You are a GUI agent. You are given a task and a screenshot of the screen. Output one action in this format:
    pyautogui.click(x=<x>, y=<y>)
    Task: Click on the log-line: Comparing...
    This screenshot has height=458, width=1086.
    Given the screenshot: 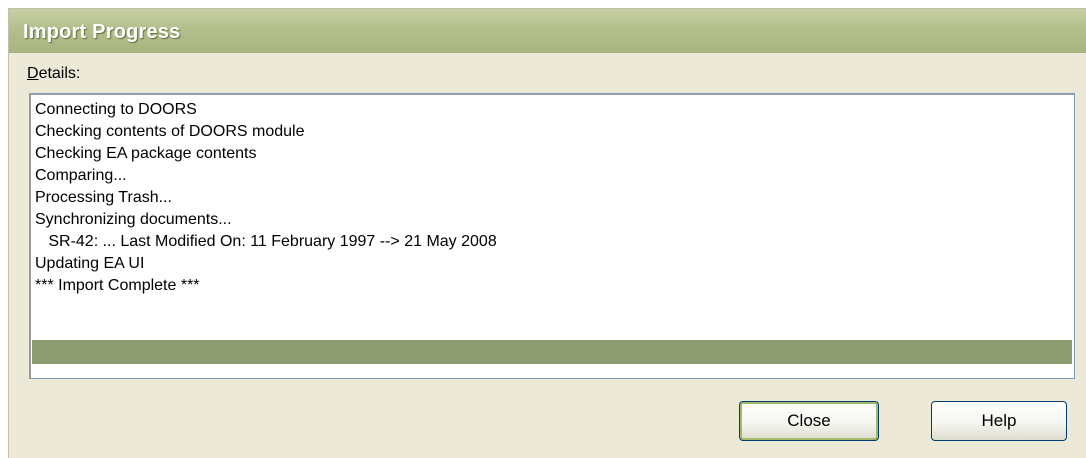 What is the action you would take?
    pyautogui.click(x=554, y=176)
    